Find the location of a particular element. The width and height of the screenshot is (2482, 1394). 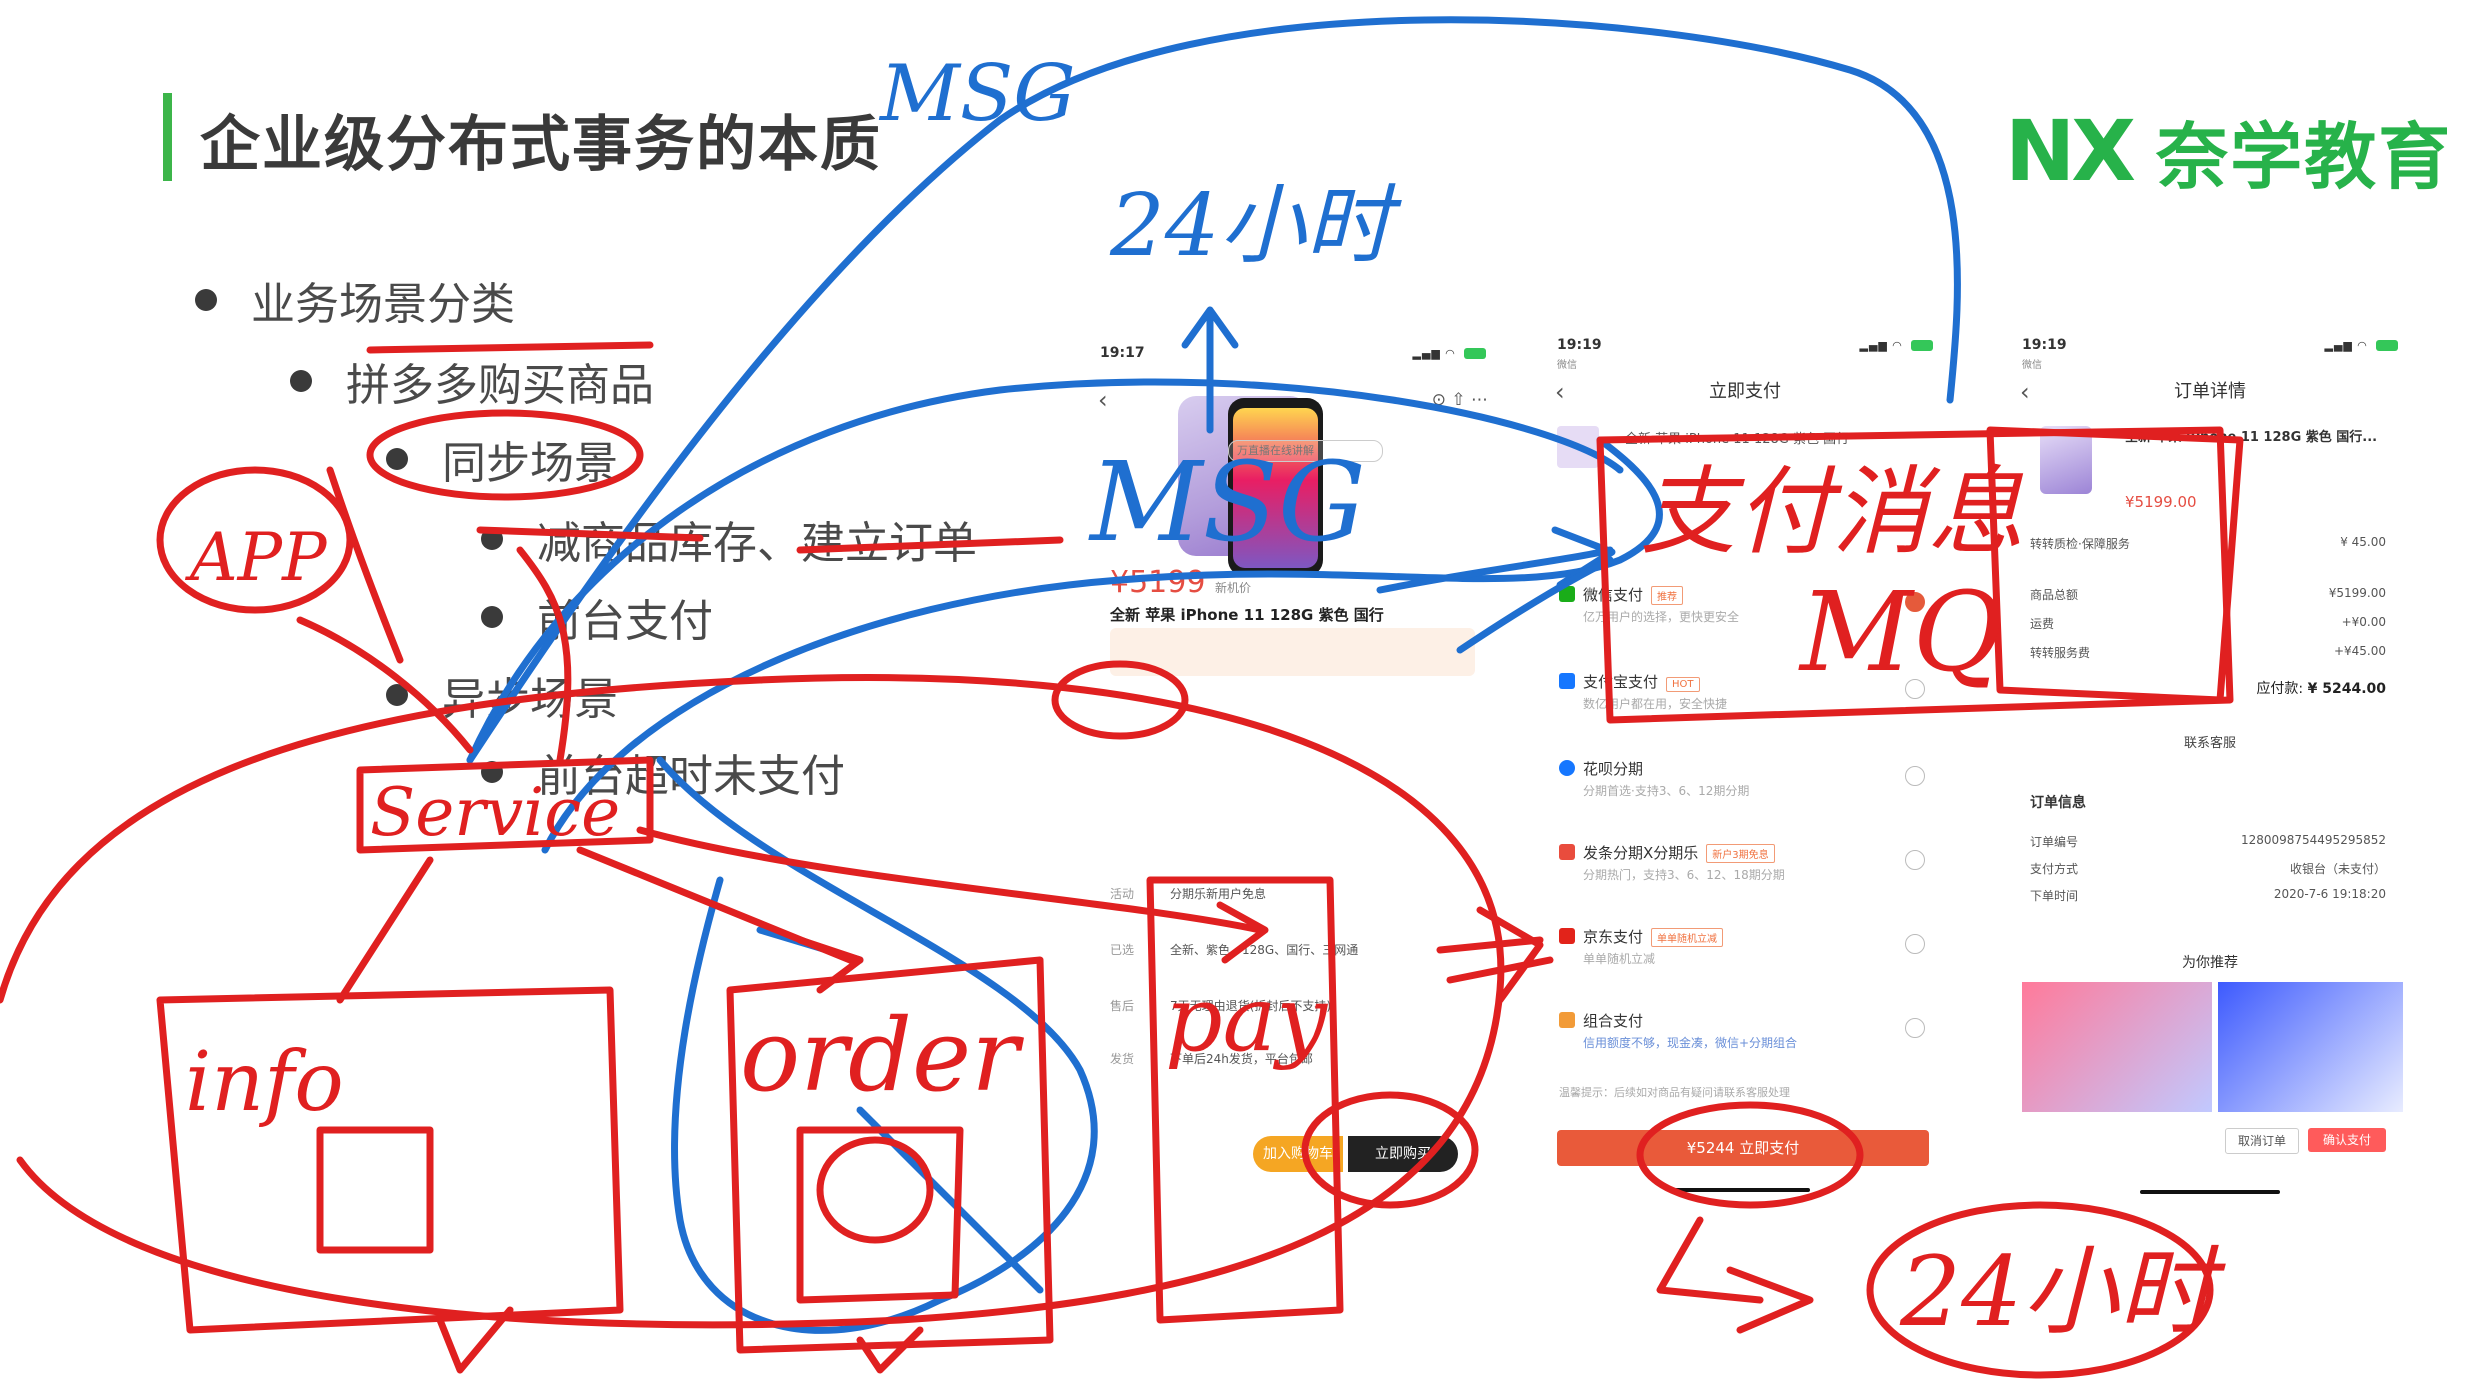

huabei-icon is located at coordinates (1567, 768).